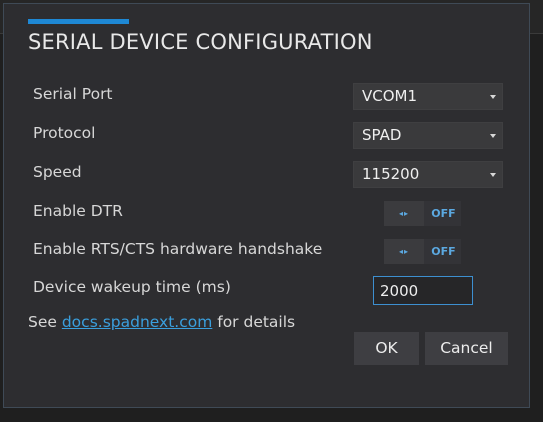 The width and height of the screenshot is (543, 422). Describe the element at coordinates (64, 133) in the screenshot. I see `protocol-label: Protocol` at that location.